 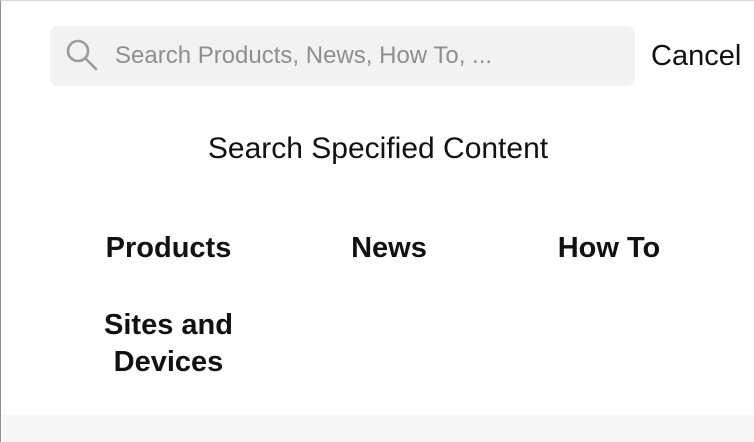 I want to click on category-how-to: How To, so click(x=609, y=248).